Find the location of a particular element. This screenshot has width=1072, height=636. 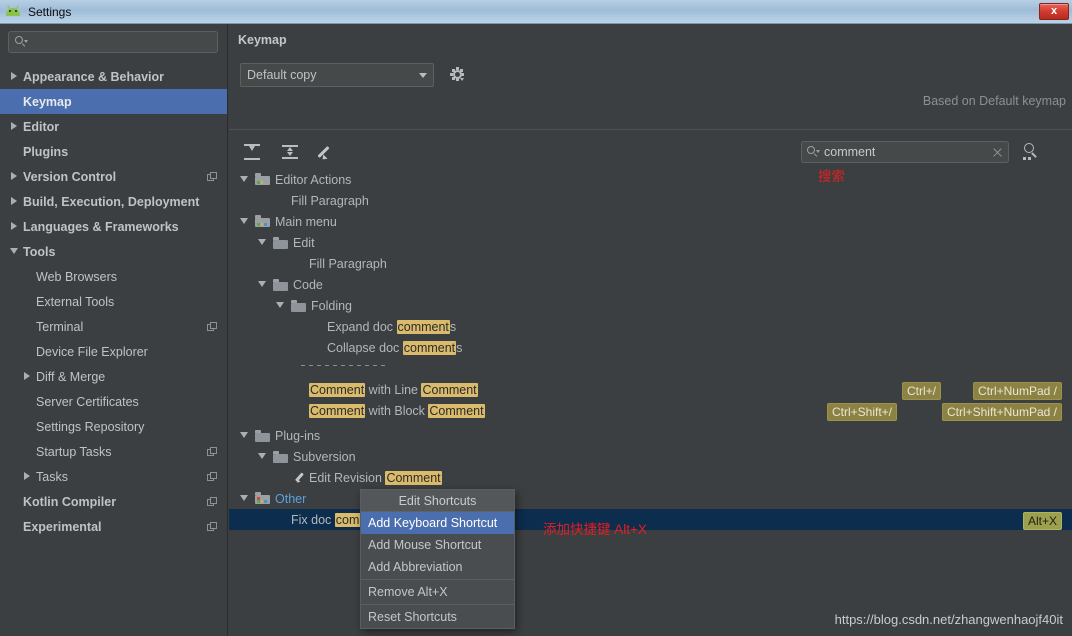

tree-row-other: Other is located at coordinates (650, 498).